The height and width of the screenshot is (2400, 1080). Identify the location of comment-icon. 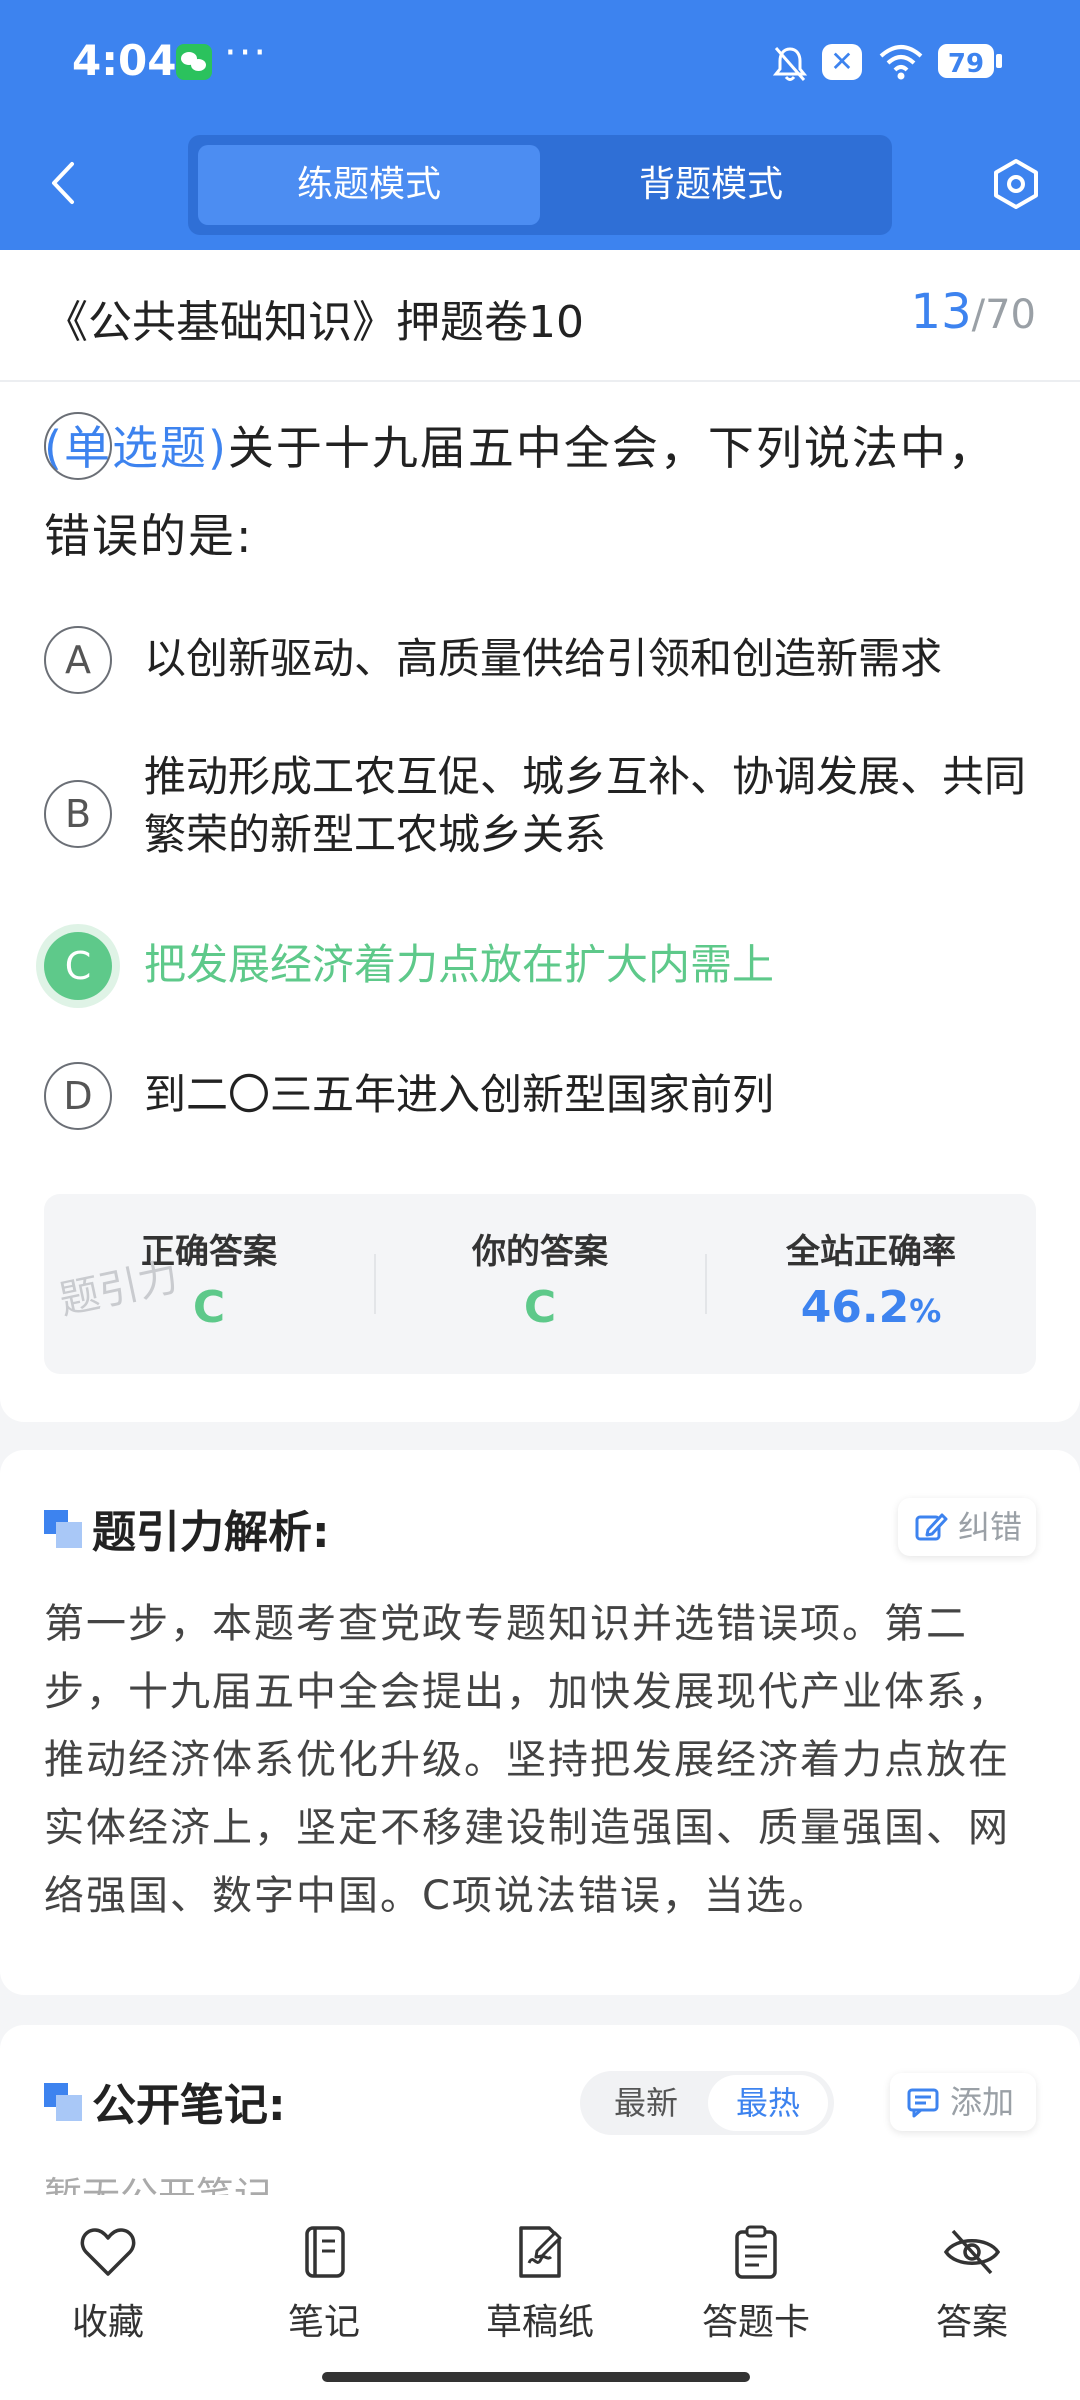
(923, 2103).